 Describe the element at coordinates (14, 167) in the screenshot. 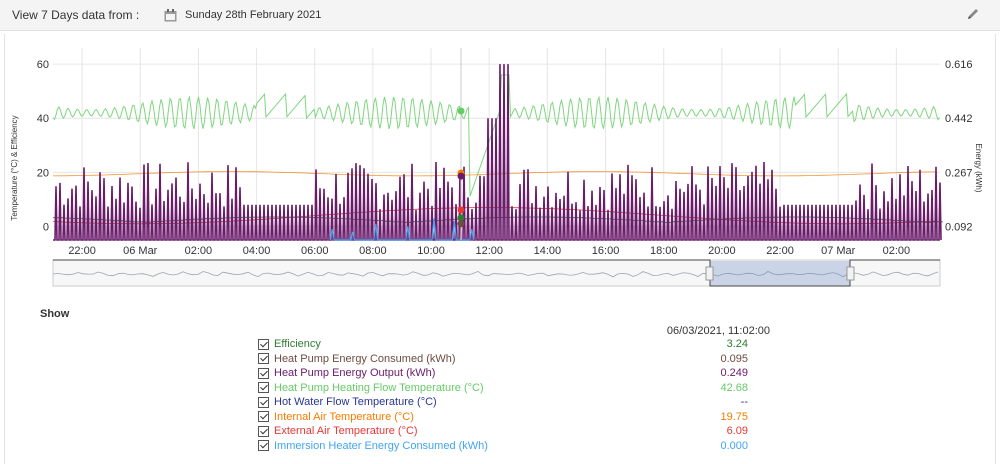

I see `y-left-axis-title: Temperature (°C) & Efficiency` at that location.